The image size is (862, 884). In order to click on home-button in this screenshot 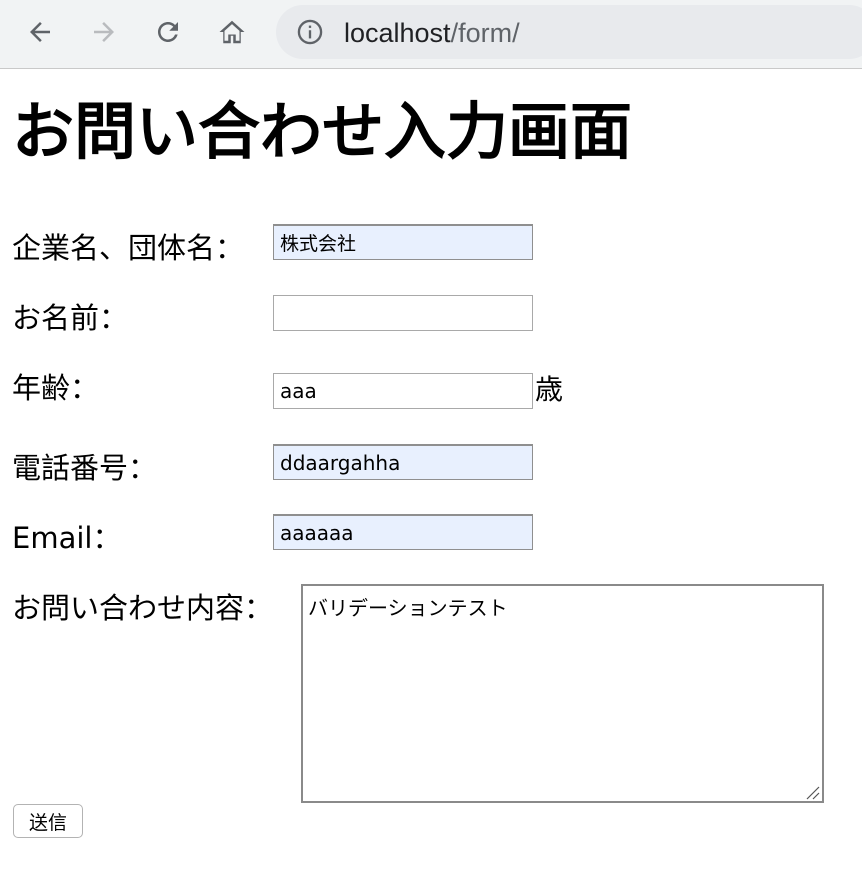, I will do `click(232, 32)`.